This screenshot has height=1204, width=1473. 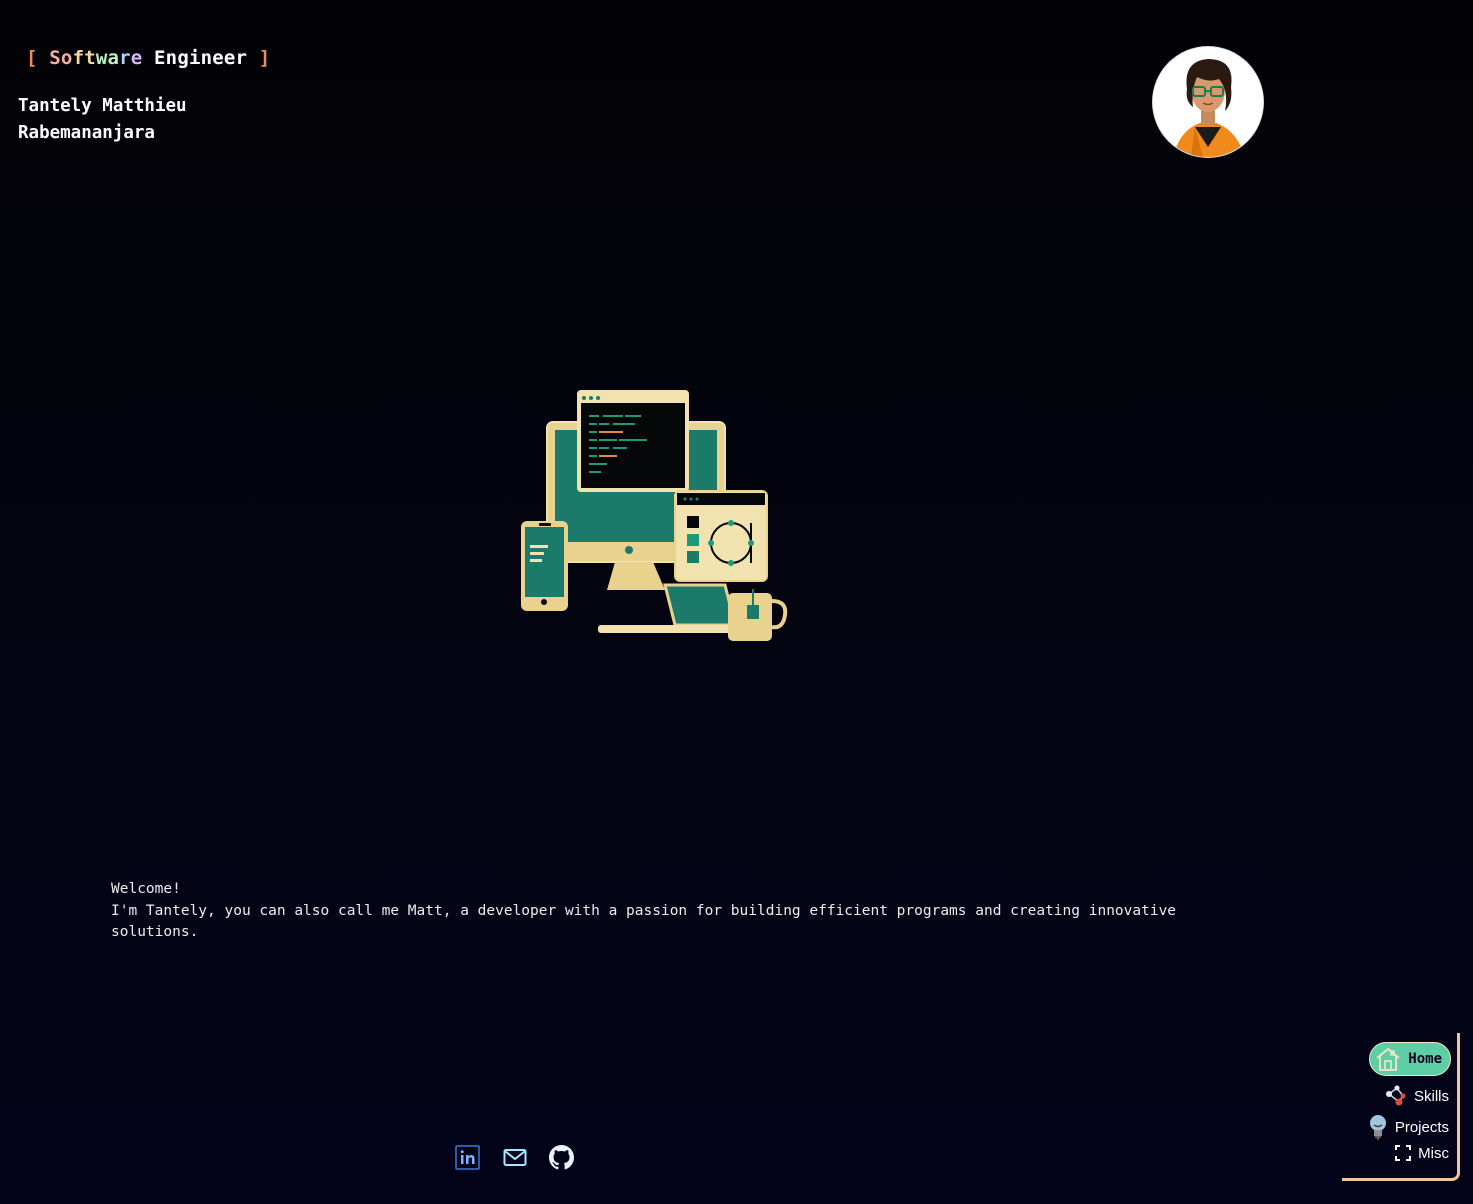 I want to click on nav-projects: Projects, so click(x=1408, y=1127).